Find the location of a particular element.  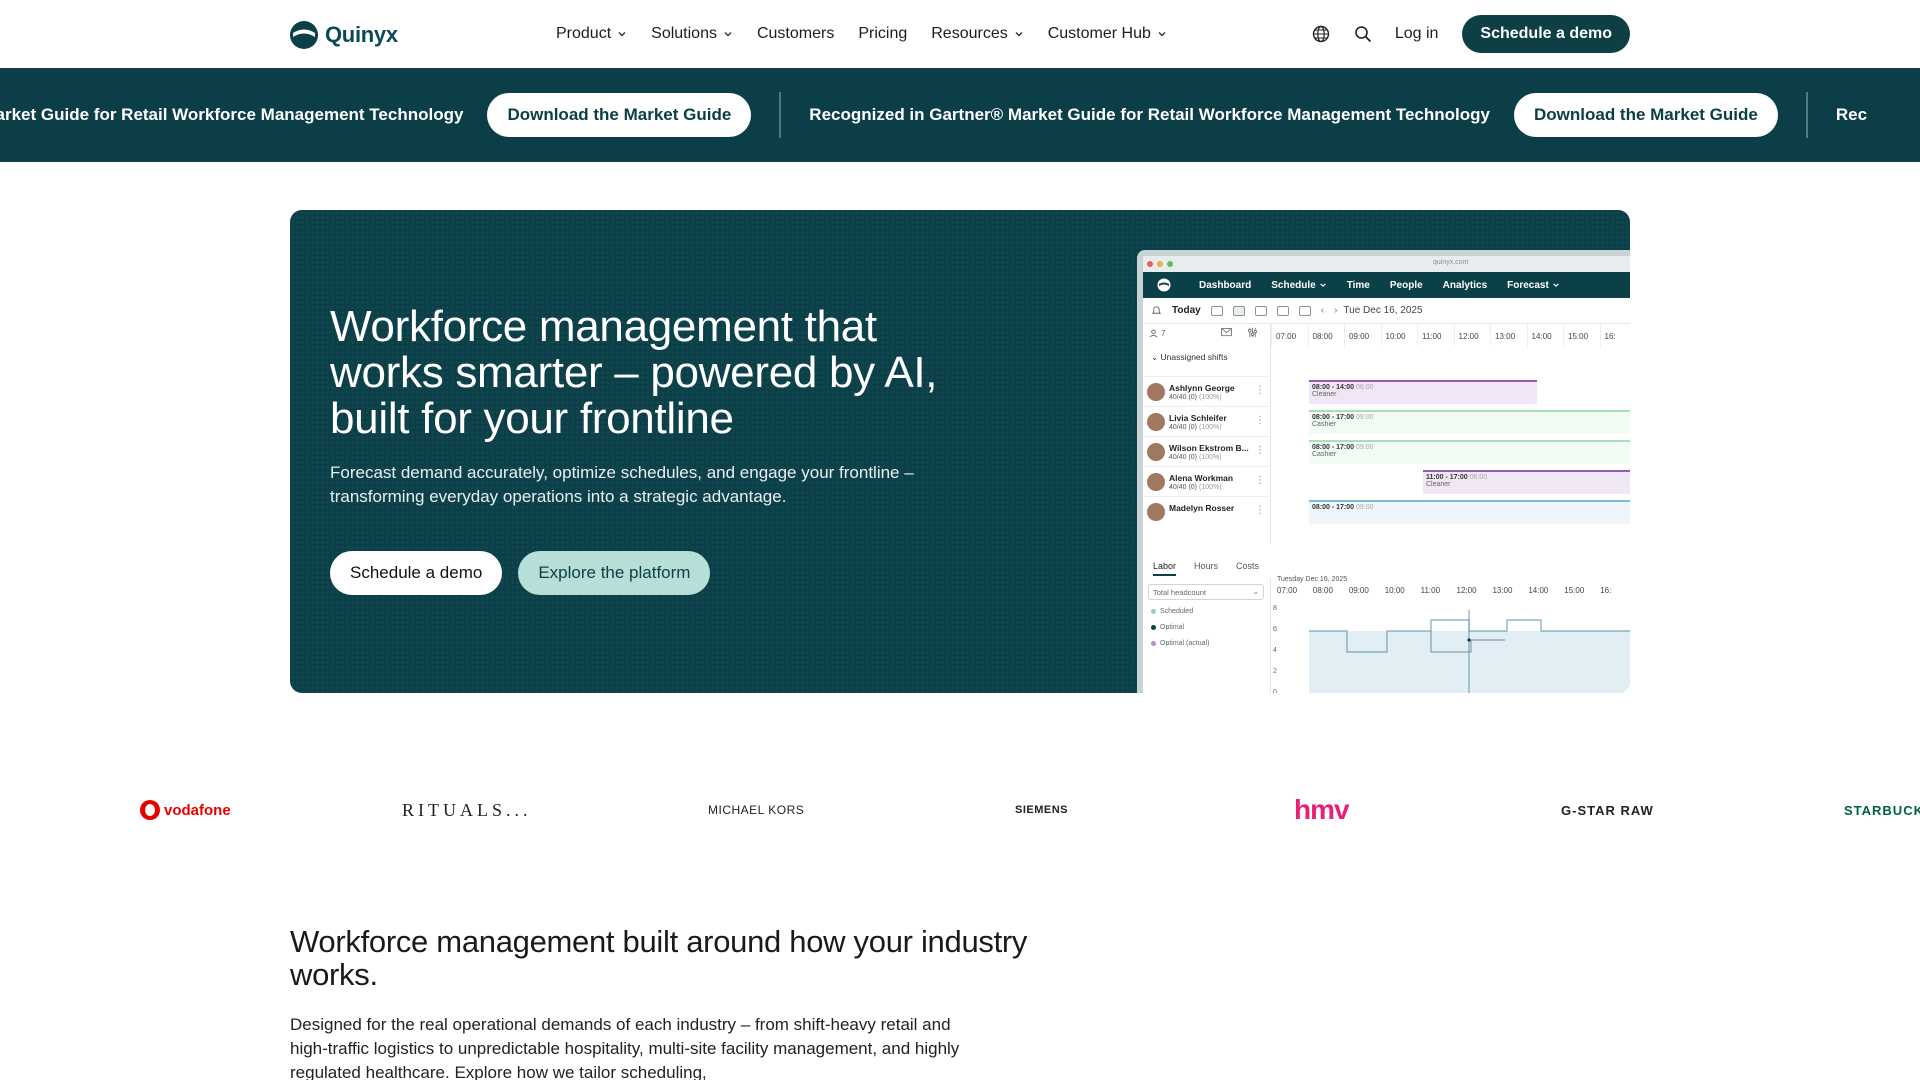

vodafone-logo: vodafone is located at coordinates (185, 810).